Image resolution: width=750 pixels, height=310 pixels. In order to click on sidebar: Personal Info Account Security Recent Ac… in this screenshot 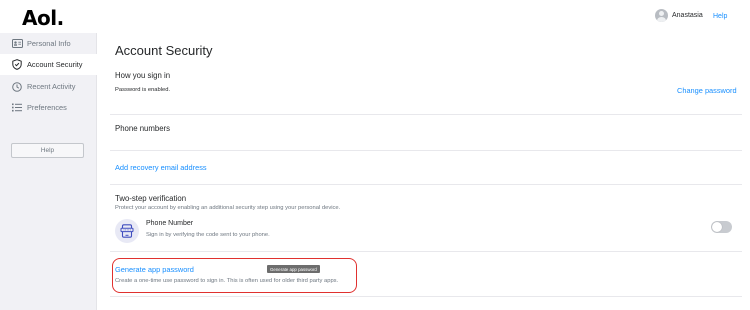, I will do `click(48, 171)`.